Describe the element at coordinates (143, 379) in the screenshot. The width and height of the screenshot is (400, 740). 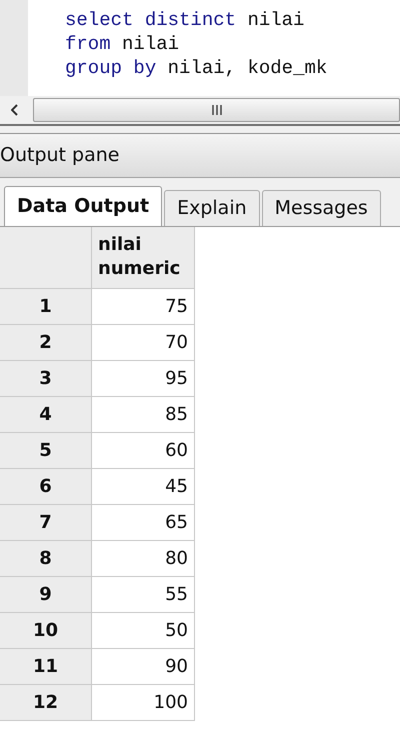
I see `table-cell: 95` at that location.